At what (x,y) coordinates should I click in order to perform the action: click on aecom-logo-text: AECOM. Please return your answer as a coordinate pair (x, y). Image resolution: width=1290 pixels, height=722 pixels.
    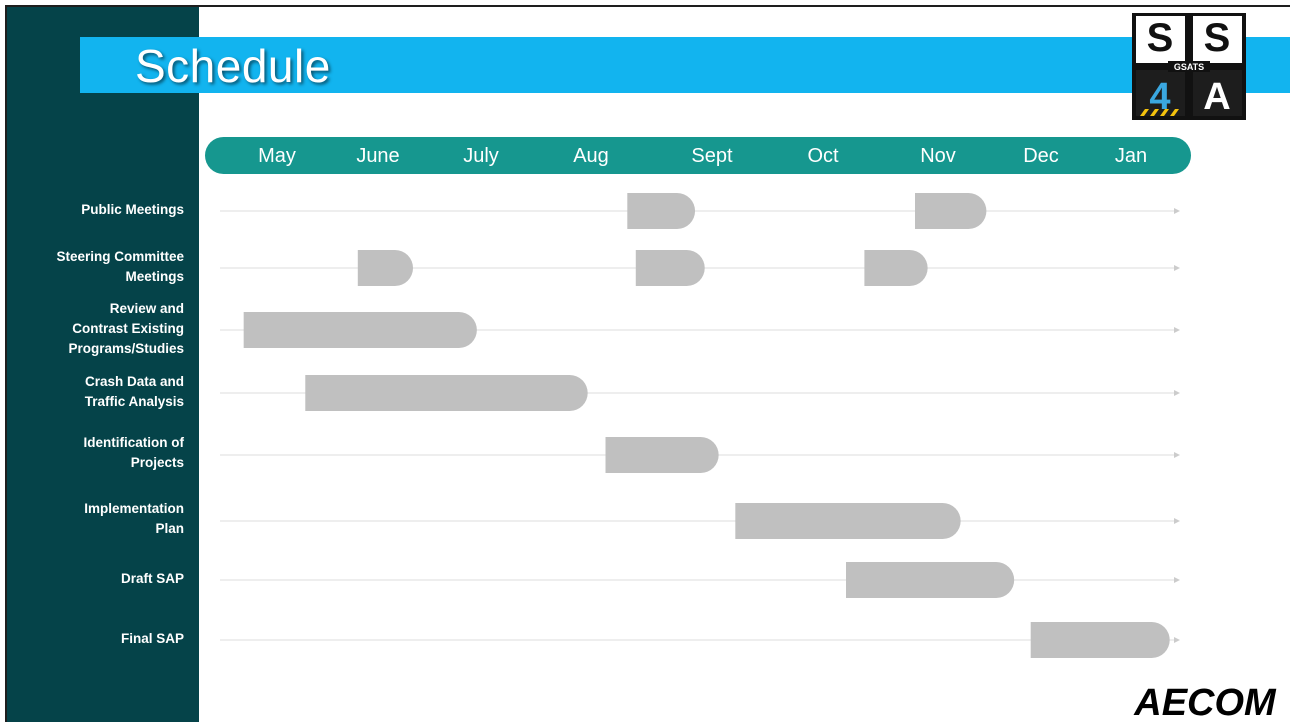
    Looking at the image, I should click on (1205, 701).